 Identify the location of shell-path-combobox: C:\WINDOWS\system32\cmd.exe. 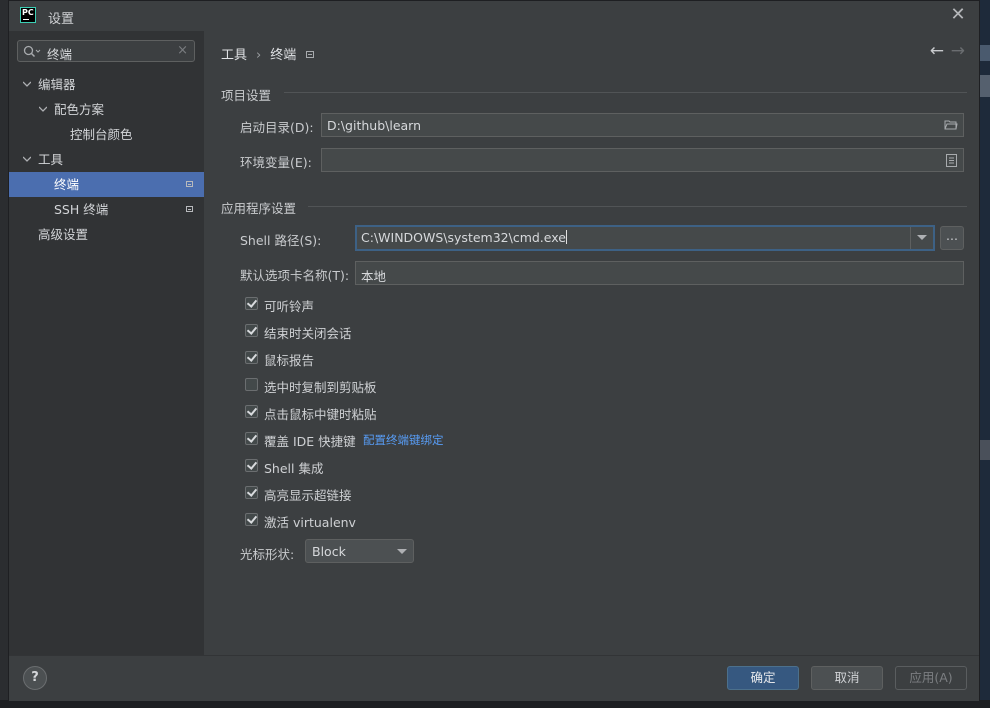
(645, 238).